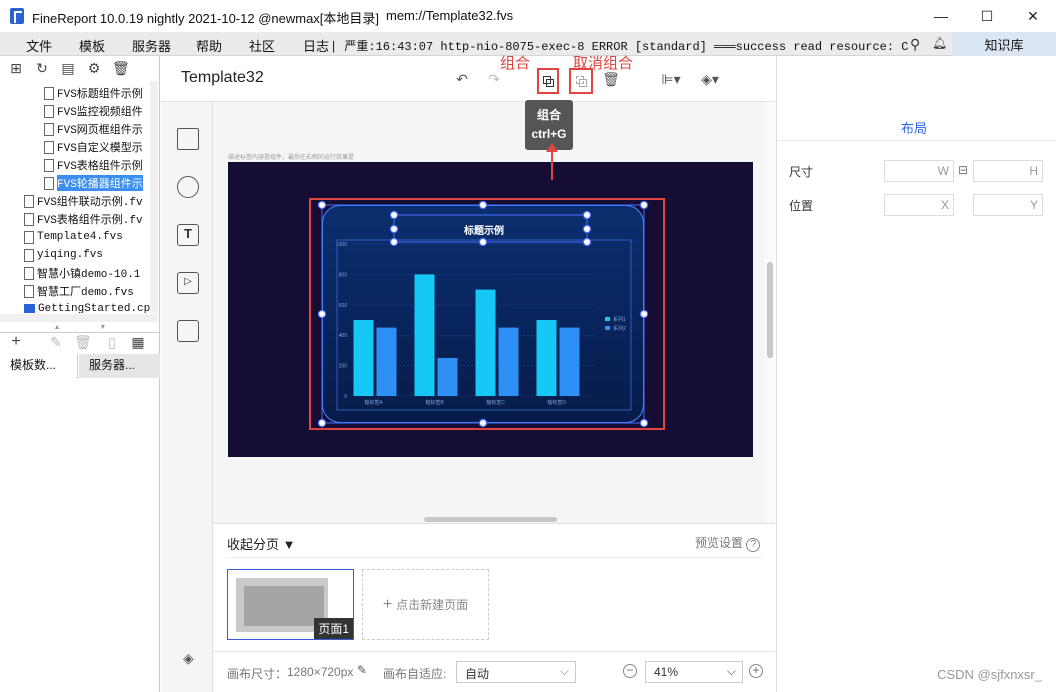 This screenshot has width=1056, height=692. What do you see at coordinates (261, 543) in the screenshot?
I see `collapse-pages-button: 收起分页 ▼` at bounding box center [261, 543].